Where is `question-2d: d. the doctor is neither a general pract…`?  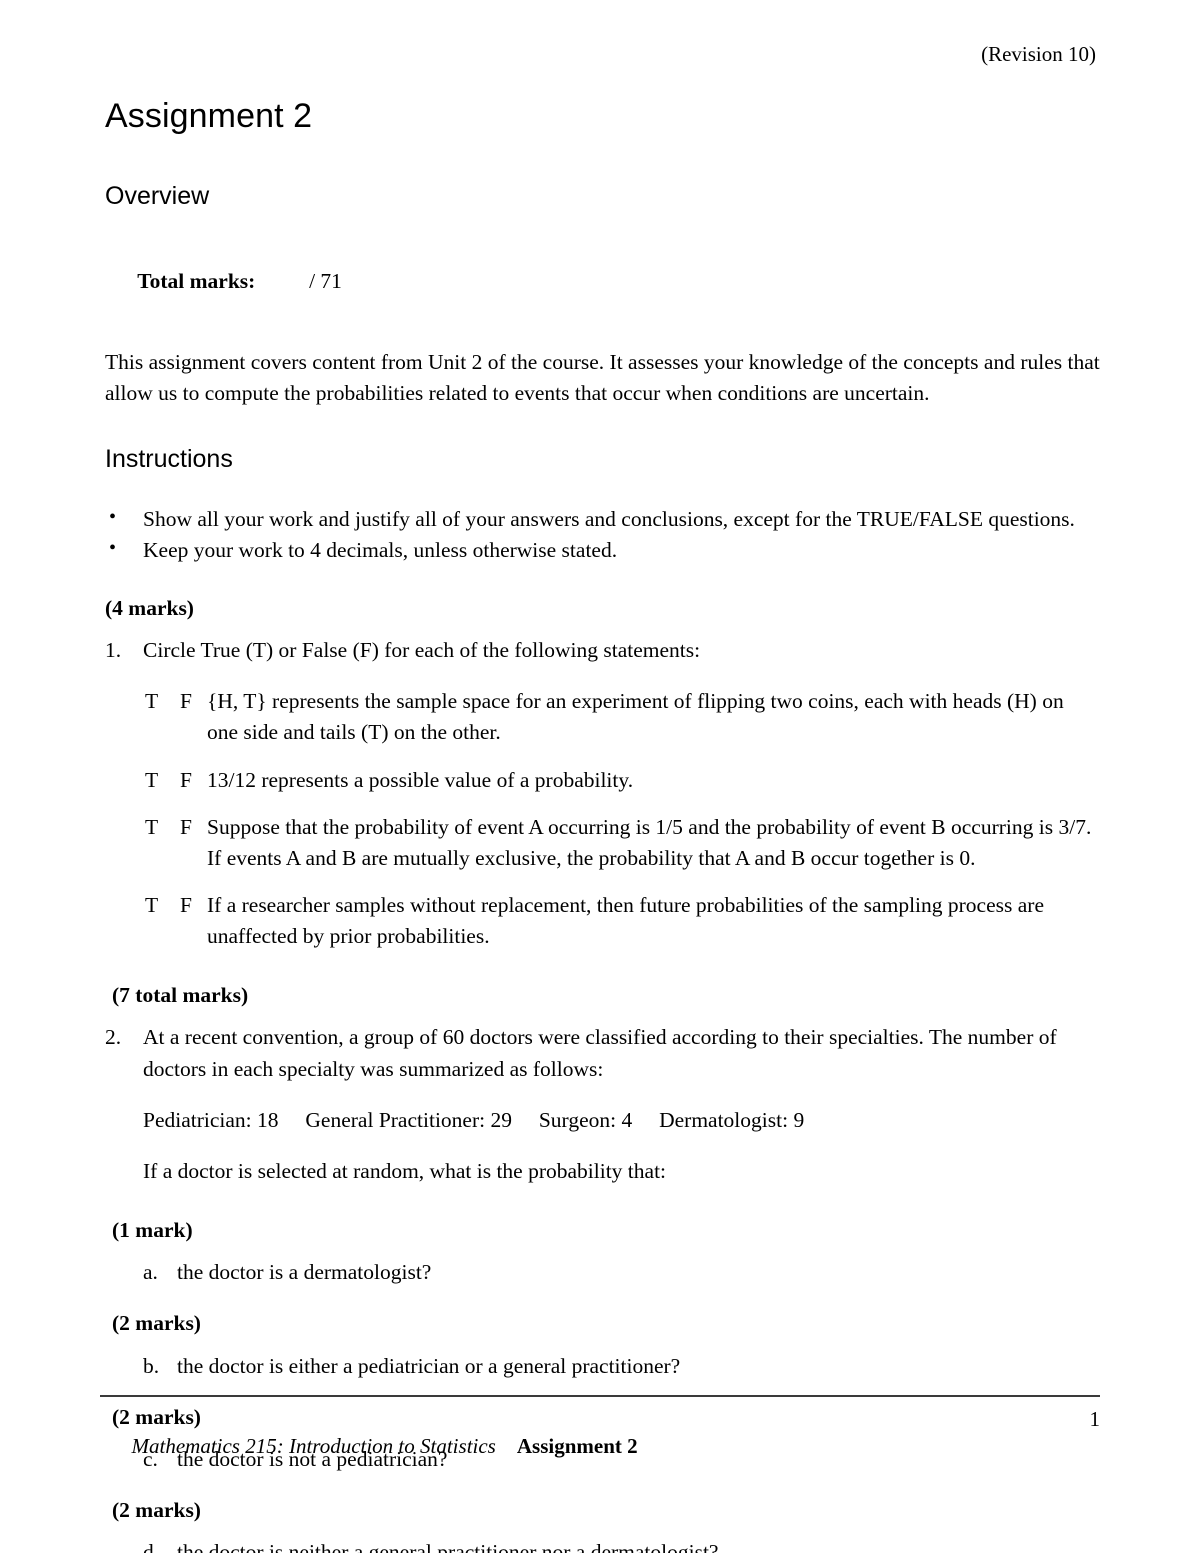 question-2d: d. the doctor is neither a general pract… is located at coordinates (602, 1545).